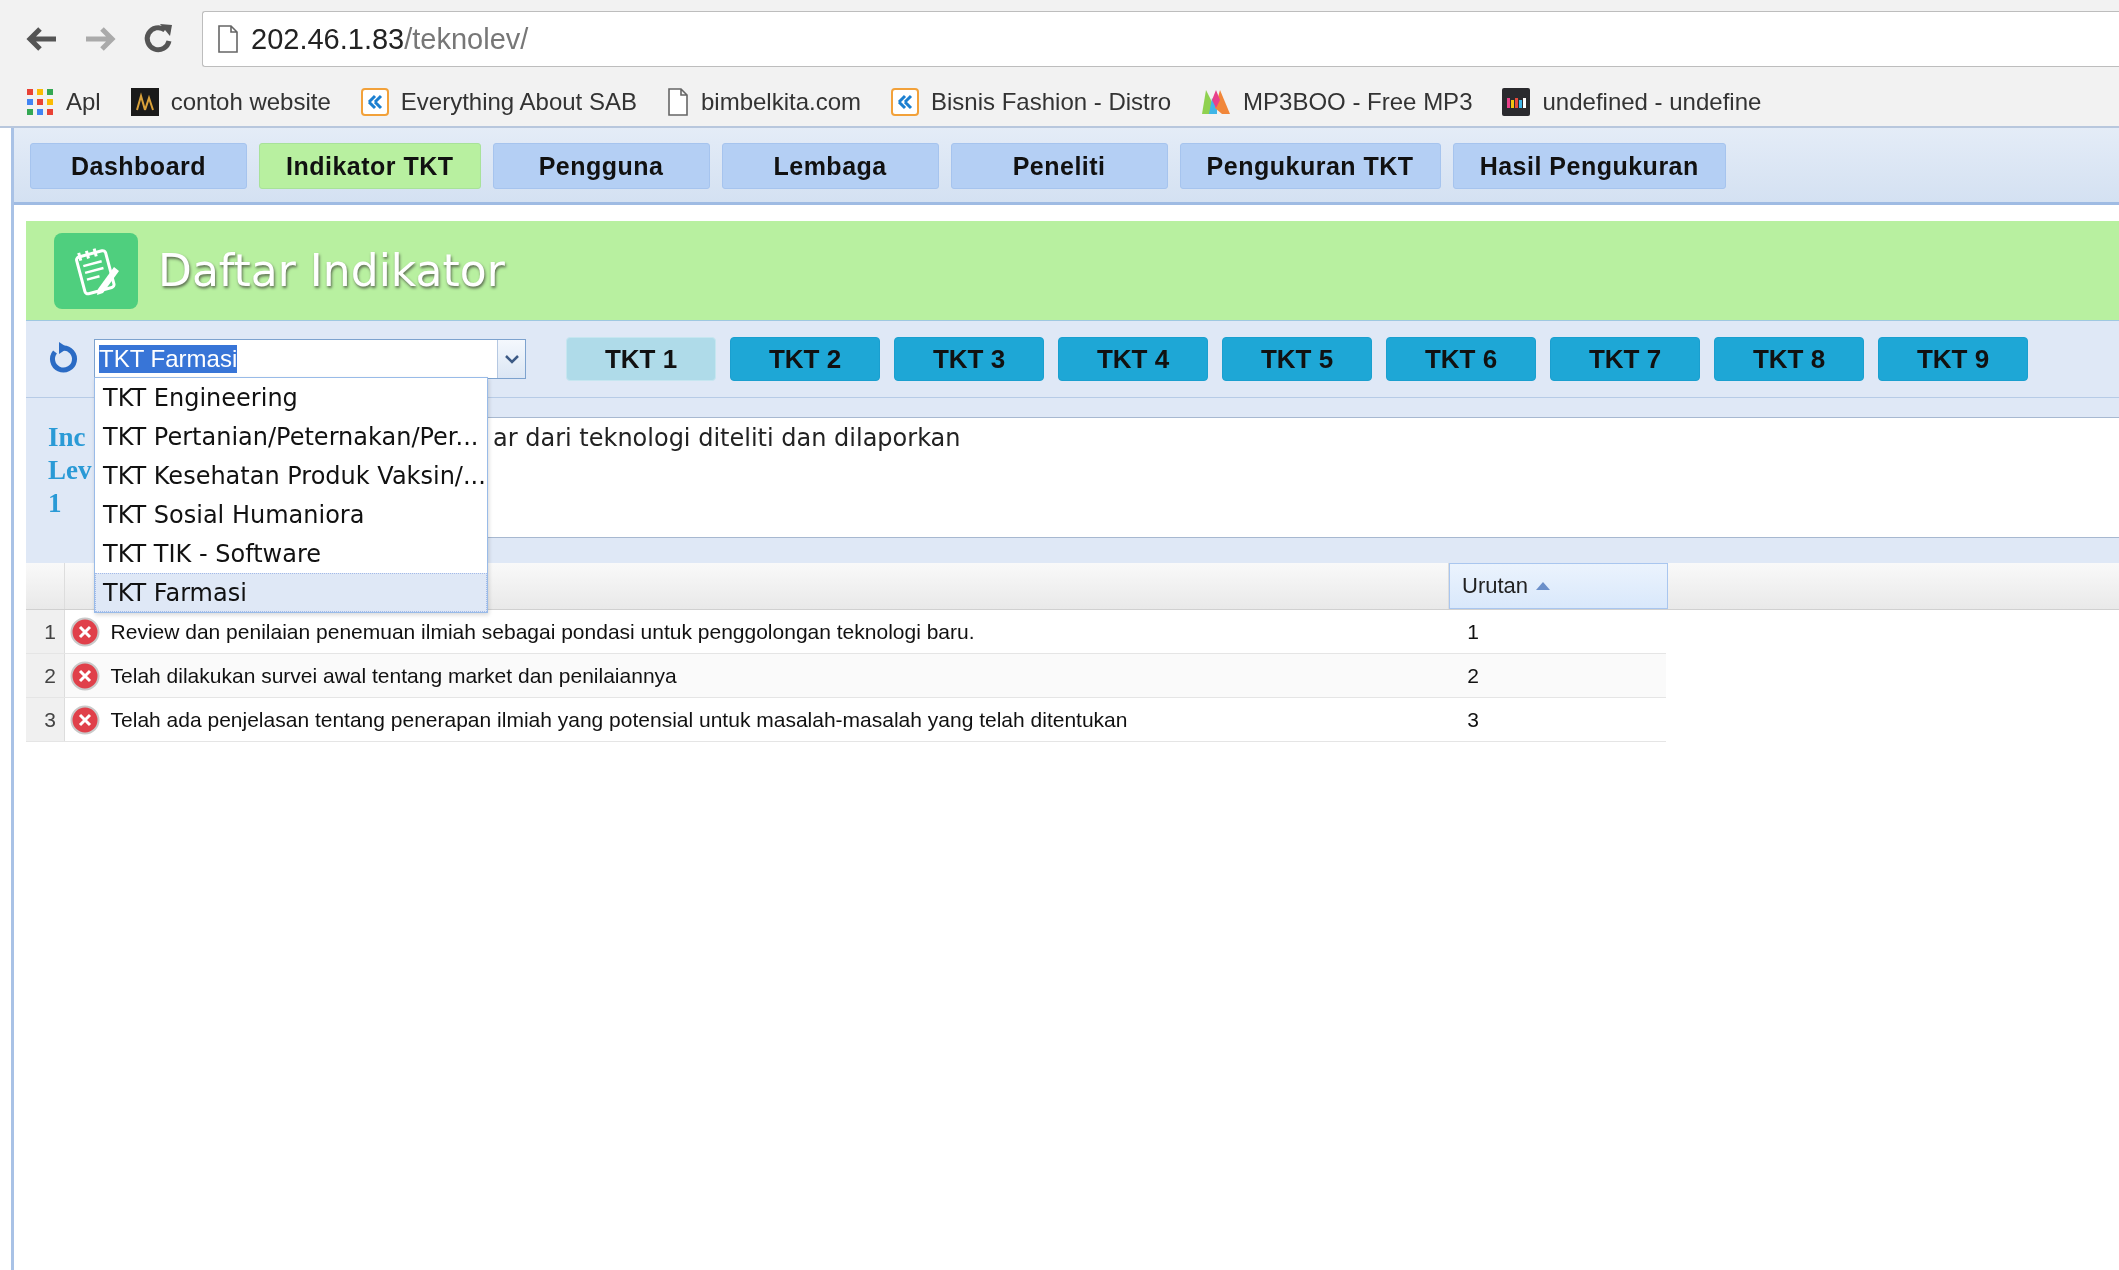 The image size is (2119, 1270). I want to click on apps-icon, so click(40, 102).